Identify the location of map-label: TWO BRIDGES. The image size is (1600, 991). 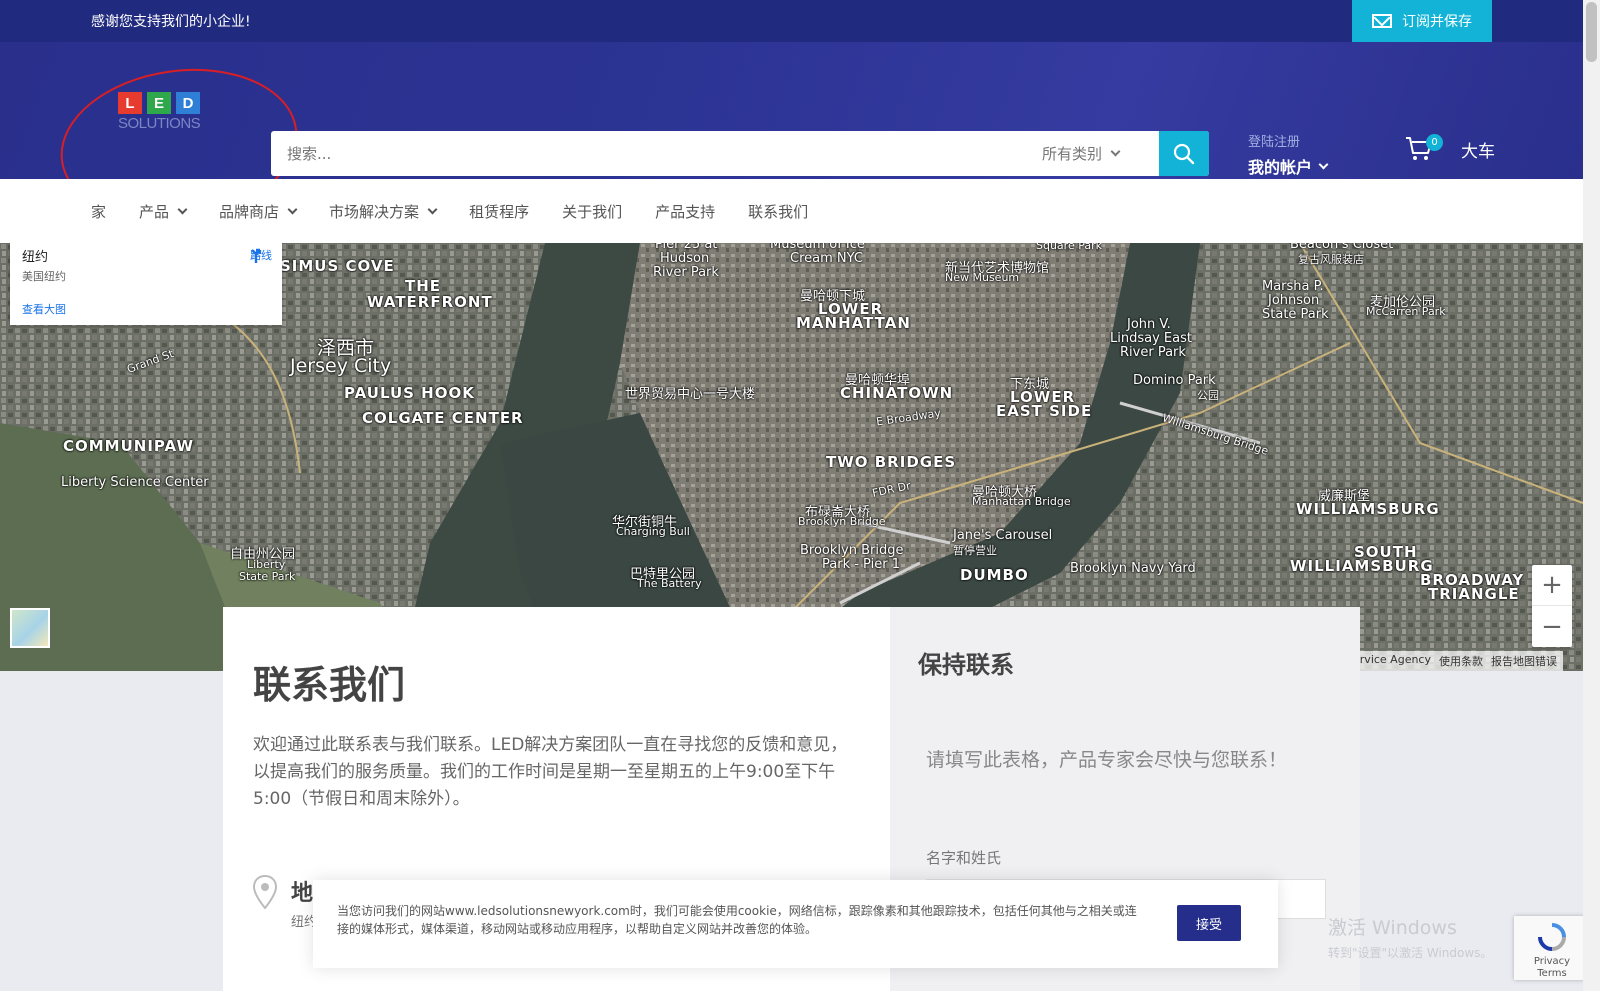
(891, 462).